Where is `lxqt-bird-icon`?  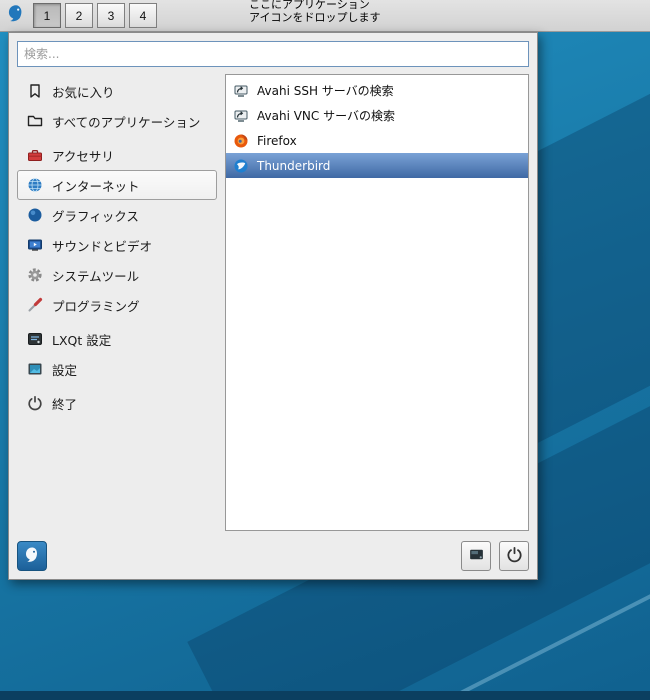 lxqt-bird-icon is located at coordinates (16, 15).